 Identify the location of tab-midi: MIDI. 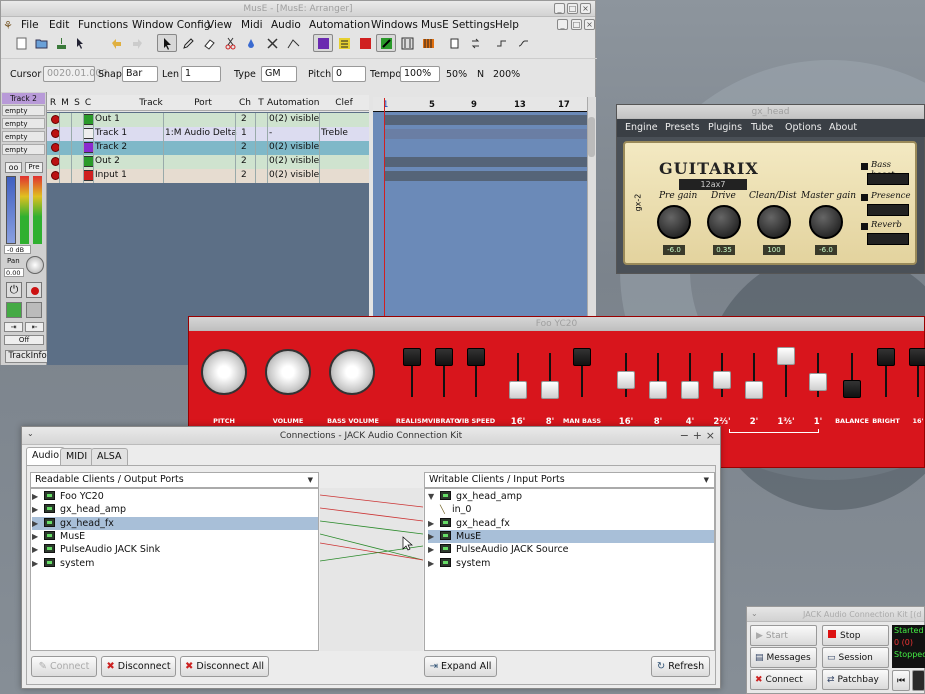
(77, 456).